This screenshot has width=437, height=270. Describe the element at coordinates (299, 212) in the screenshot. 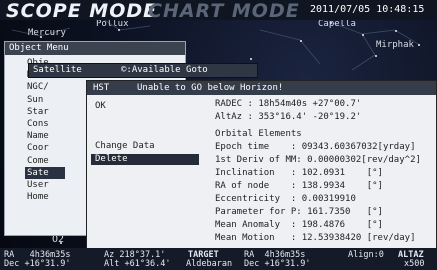

I see `parameter-p-row: Parameter for P: 161.7350 [°]` at that location.